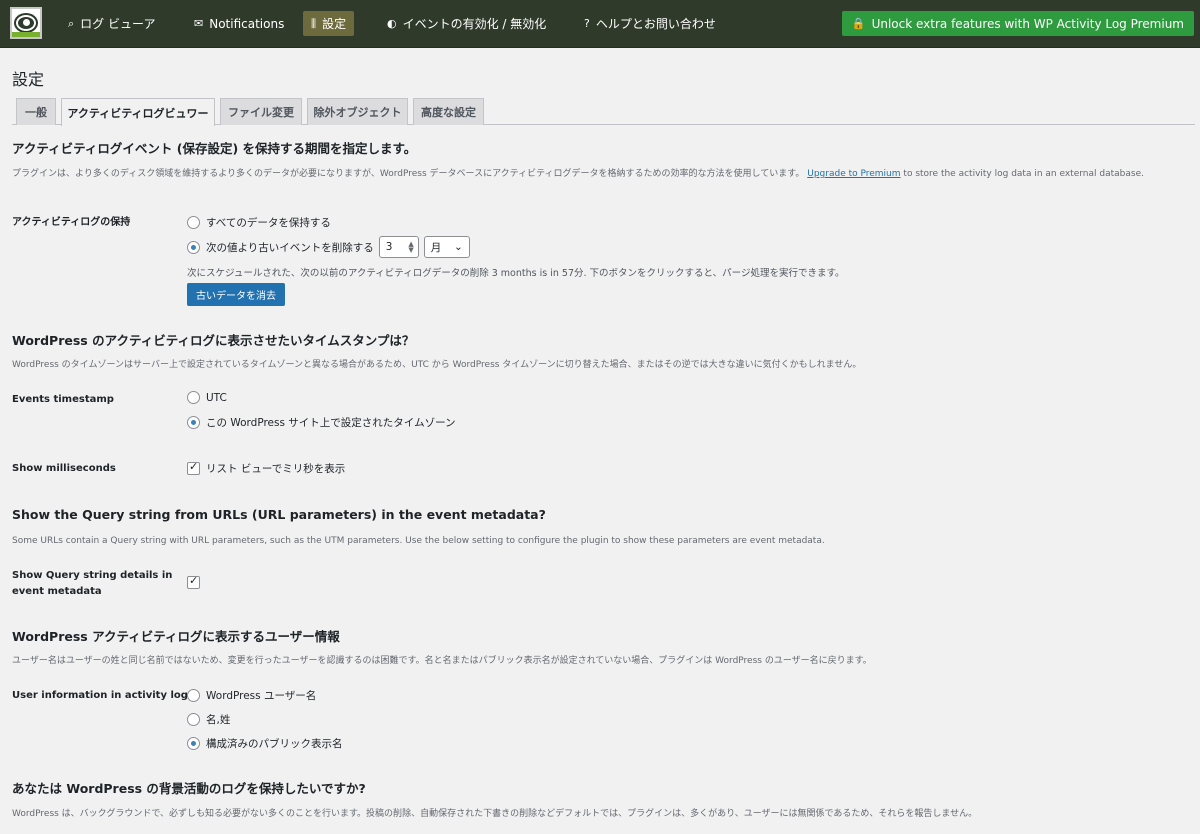  I want to click on purge-old-data-button: 古いデータを消去, so click(236, 294).